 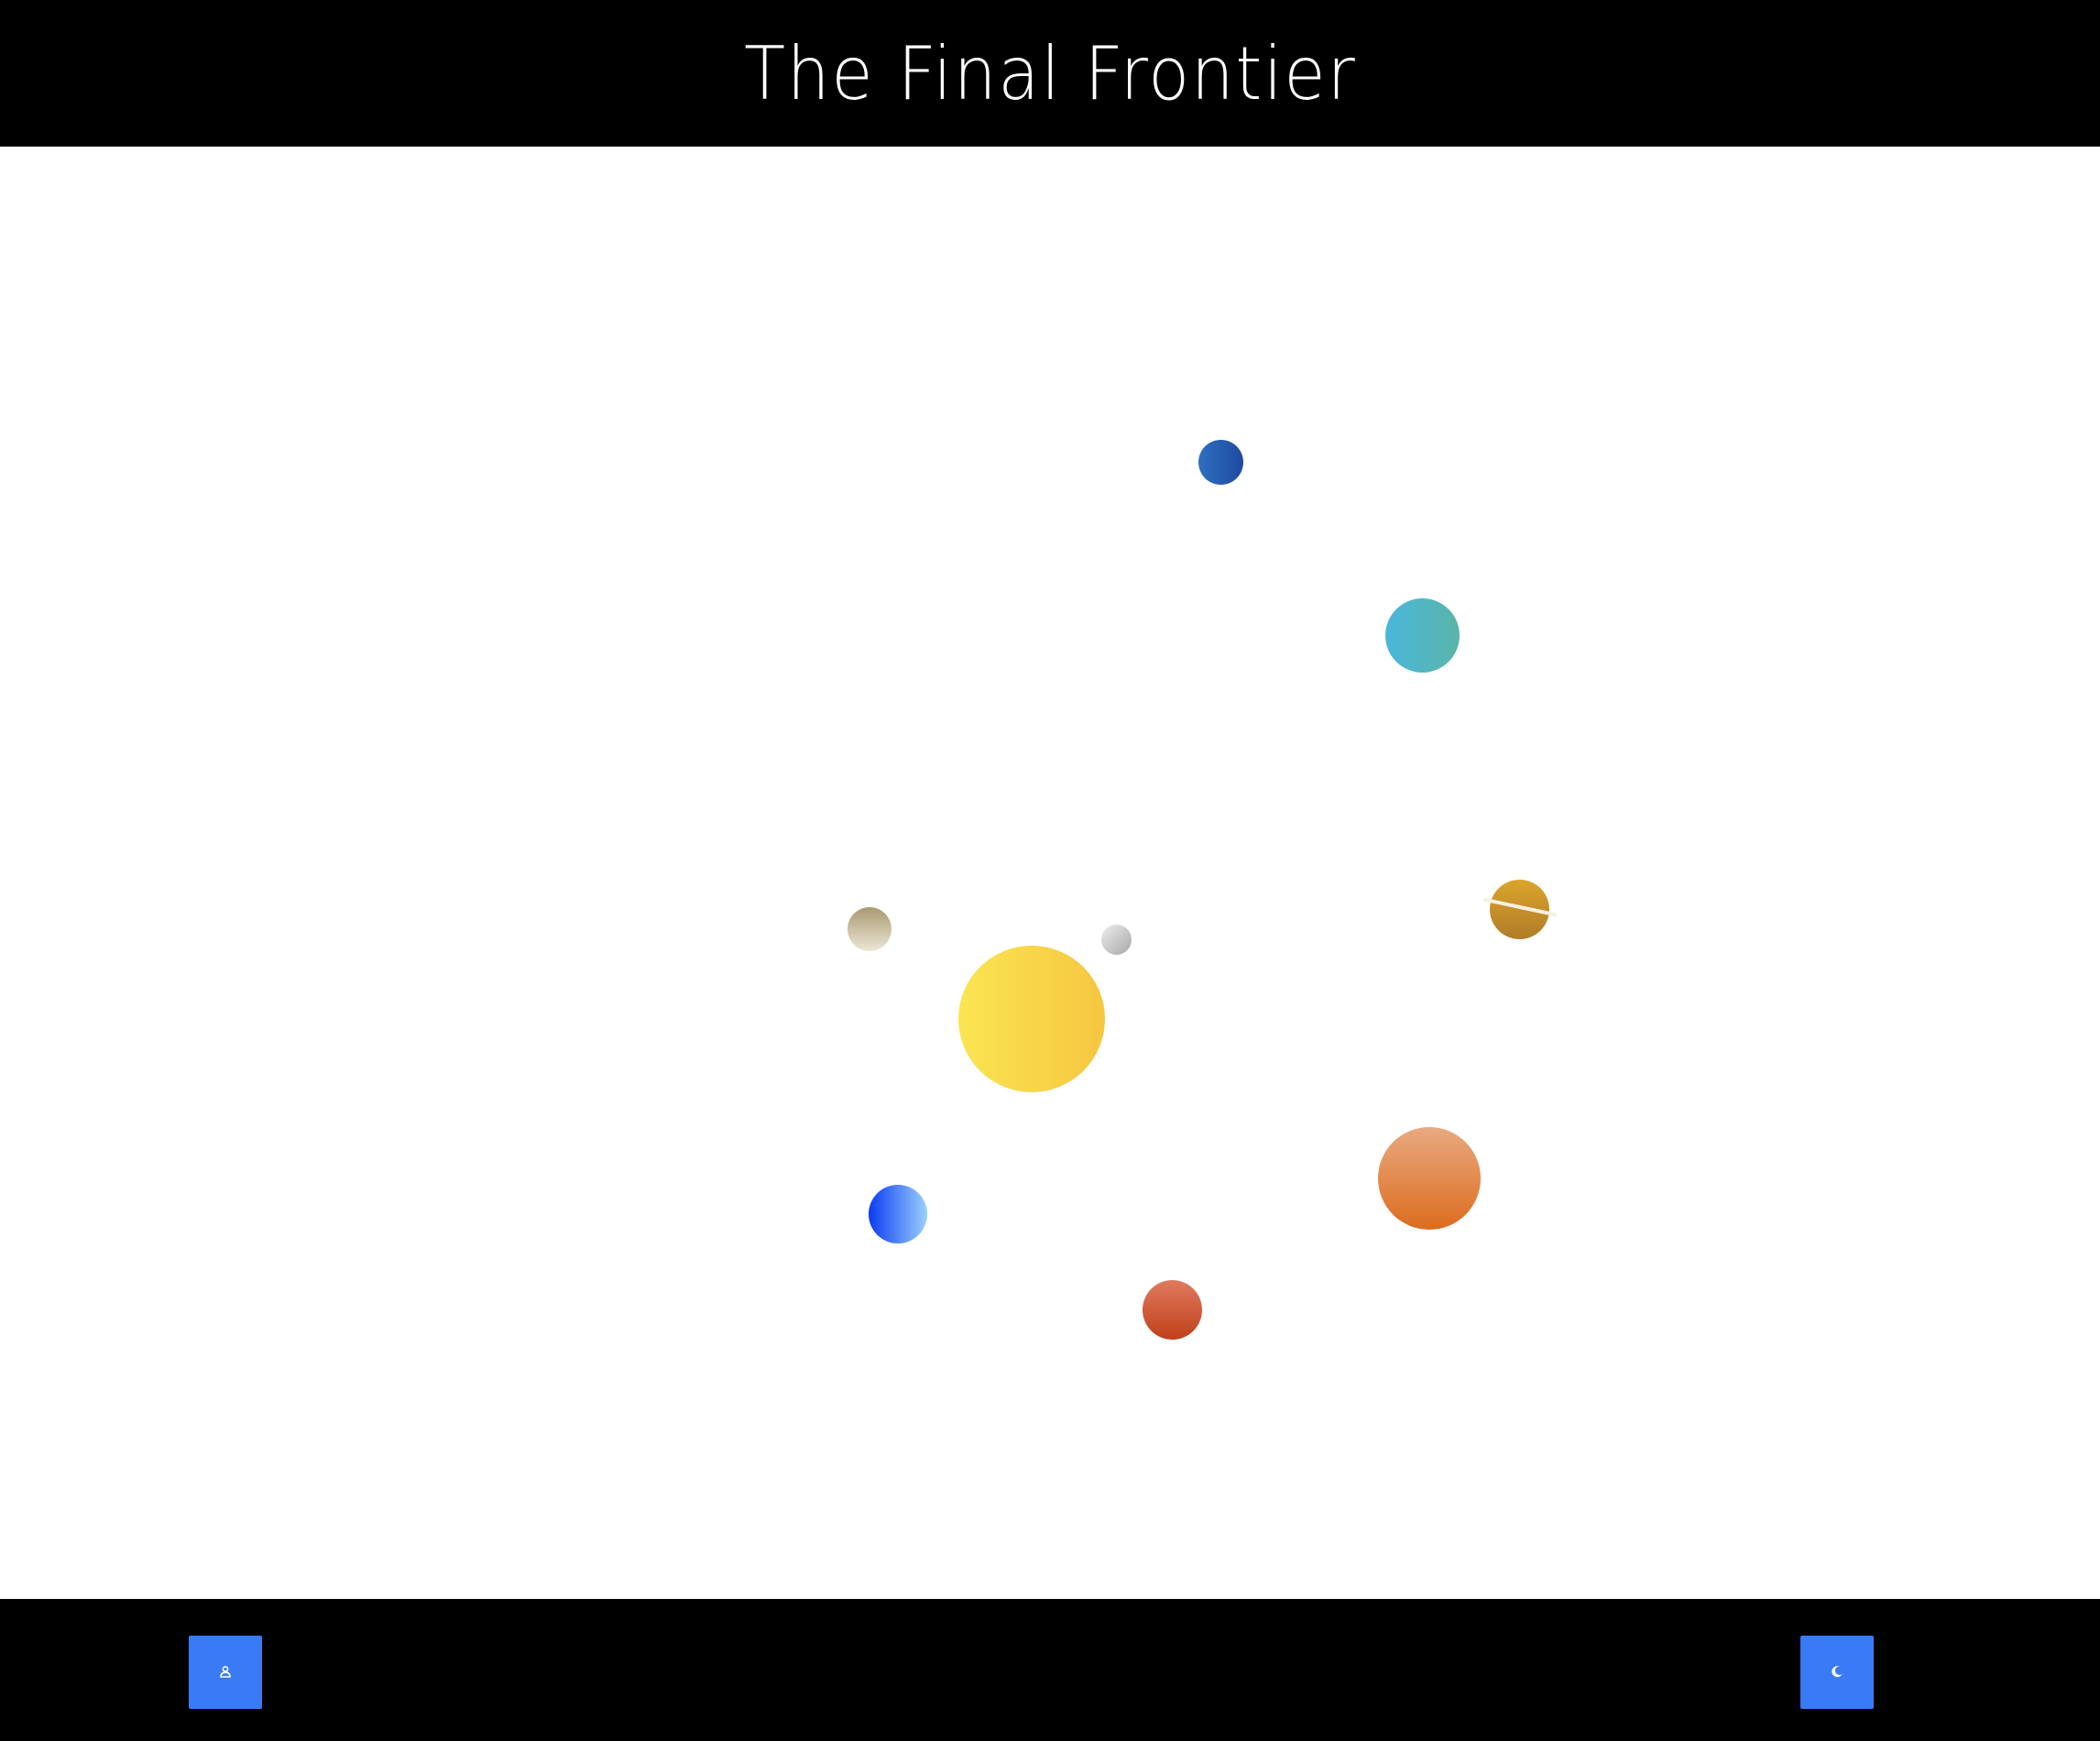 I want to click on page-title: The Final Frontier, so click(x=1050, y=73).